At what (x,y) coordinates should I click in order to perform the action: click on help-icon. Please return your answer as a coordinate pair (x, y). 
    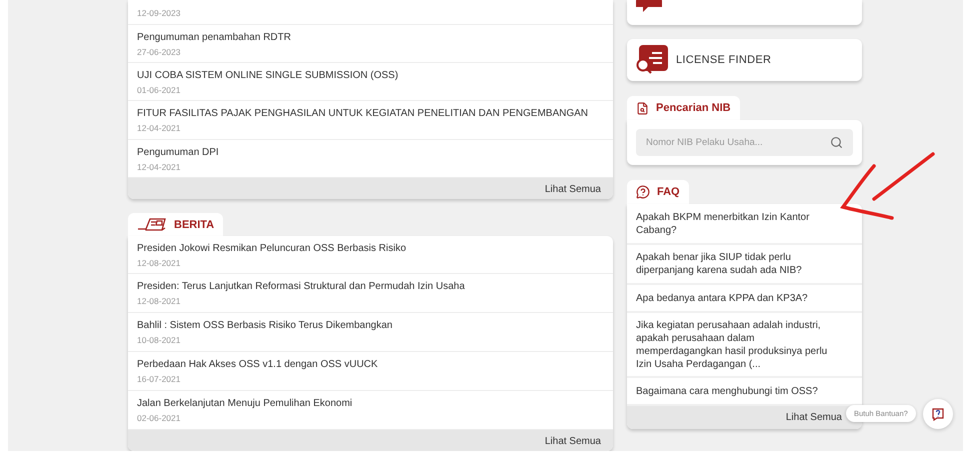
    Looking at the image, I should click on (938, 414).